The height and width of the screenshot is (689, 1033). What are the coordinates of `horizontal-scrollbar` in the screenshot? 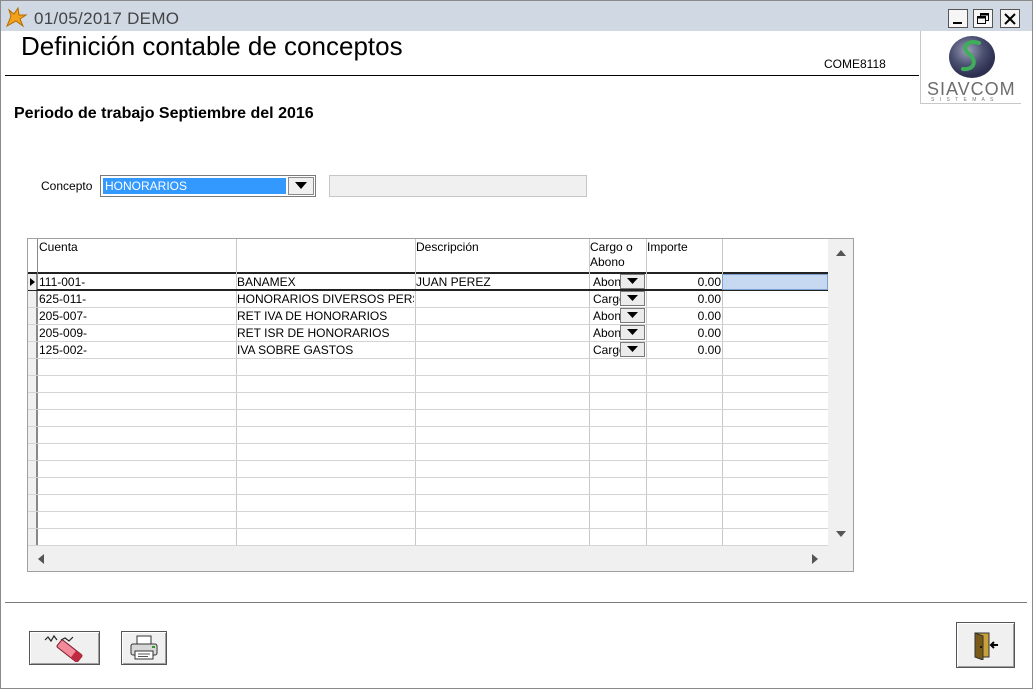 It's located at (428, 558).